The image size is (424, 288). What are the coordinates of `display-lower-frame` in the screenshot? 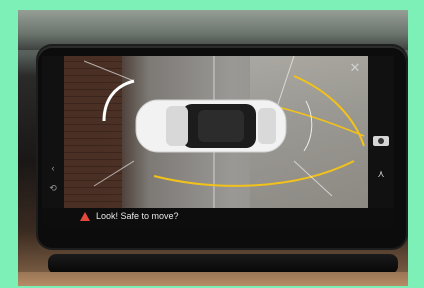 It's located at (223, 264).